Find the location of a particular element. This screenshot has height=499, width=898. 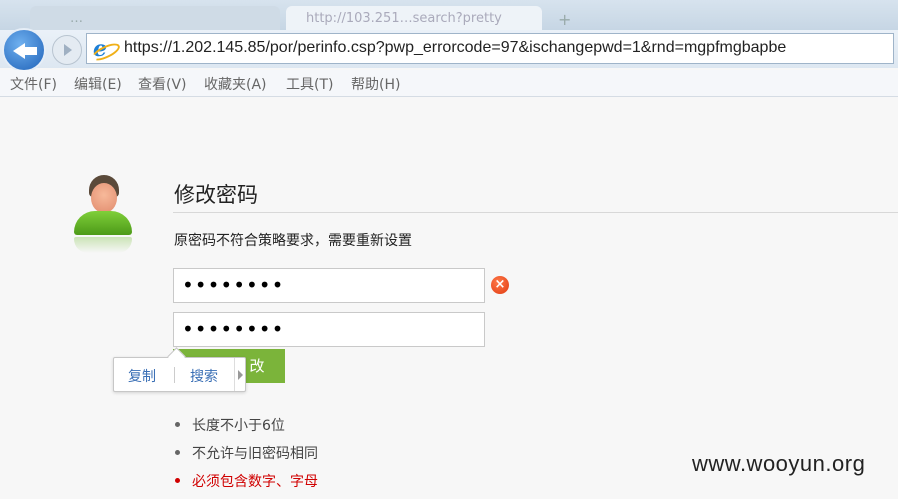

rule-item: 不允许与旧密码相同 is located at coordinates (246, 457).